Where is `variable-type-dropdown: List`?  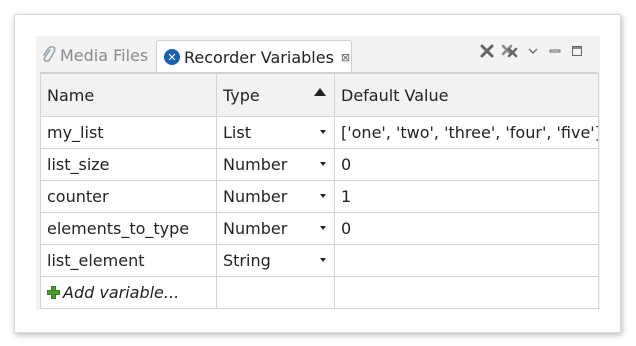
variable-type-dropdown: List is located at coordinates (275, 132).